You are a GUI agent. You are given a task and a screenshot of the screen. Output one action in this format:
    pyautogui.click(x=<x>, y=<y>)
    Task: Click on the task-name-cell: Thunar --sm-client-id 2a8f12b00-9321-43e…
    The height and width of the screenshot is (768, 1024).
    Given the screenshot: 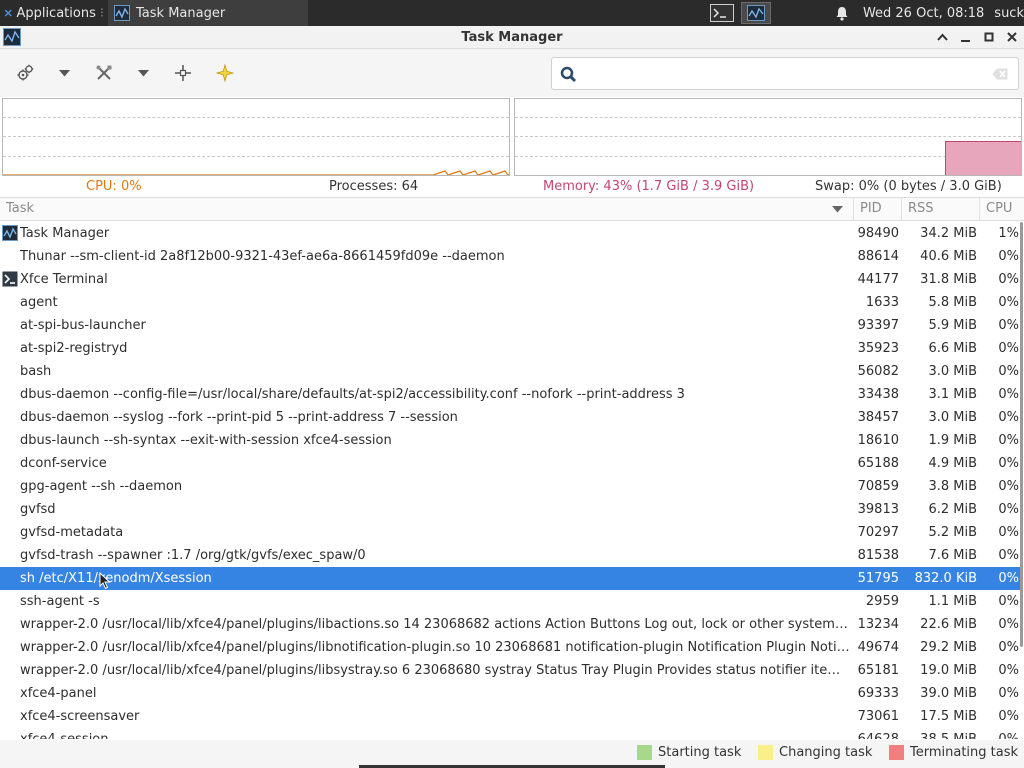 What is the action you would take?
    pyautogui.click(x=262, y=256)
    